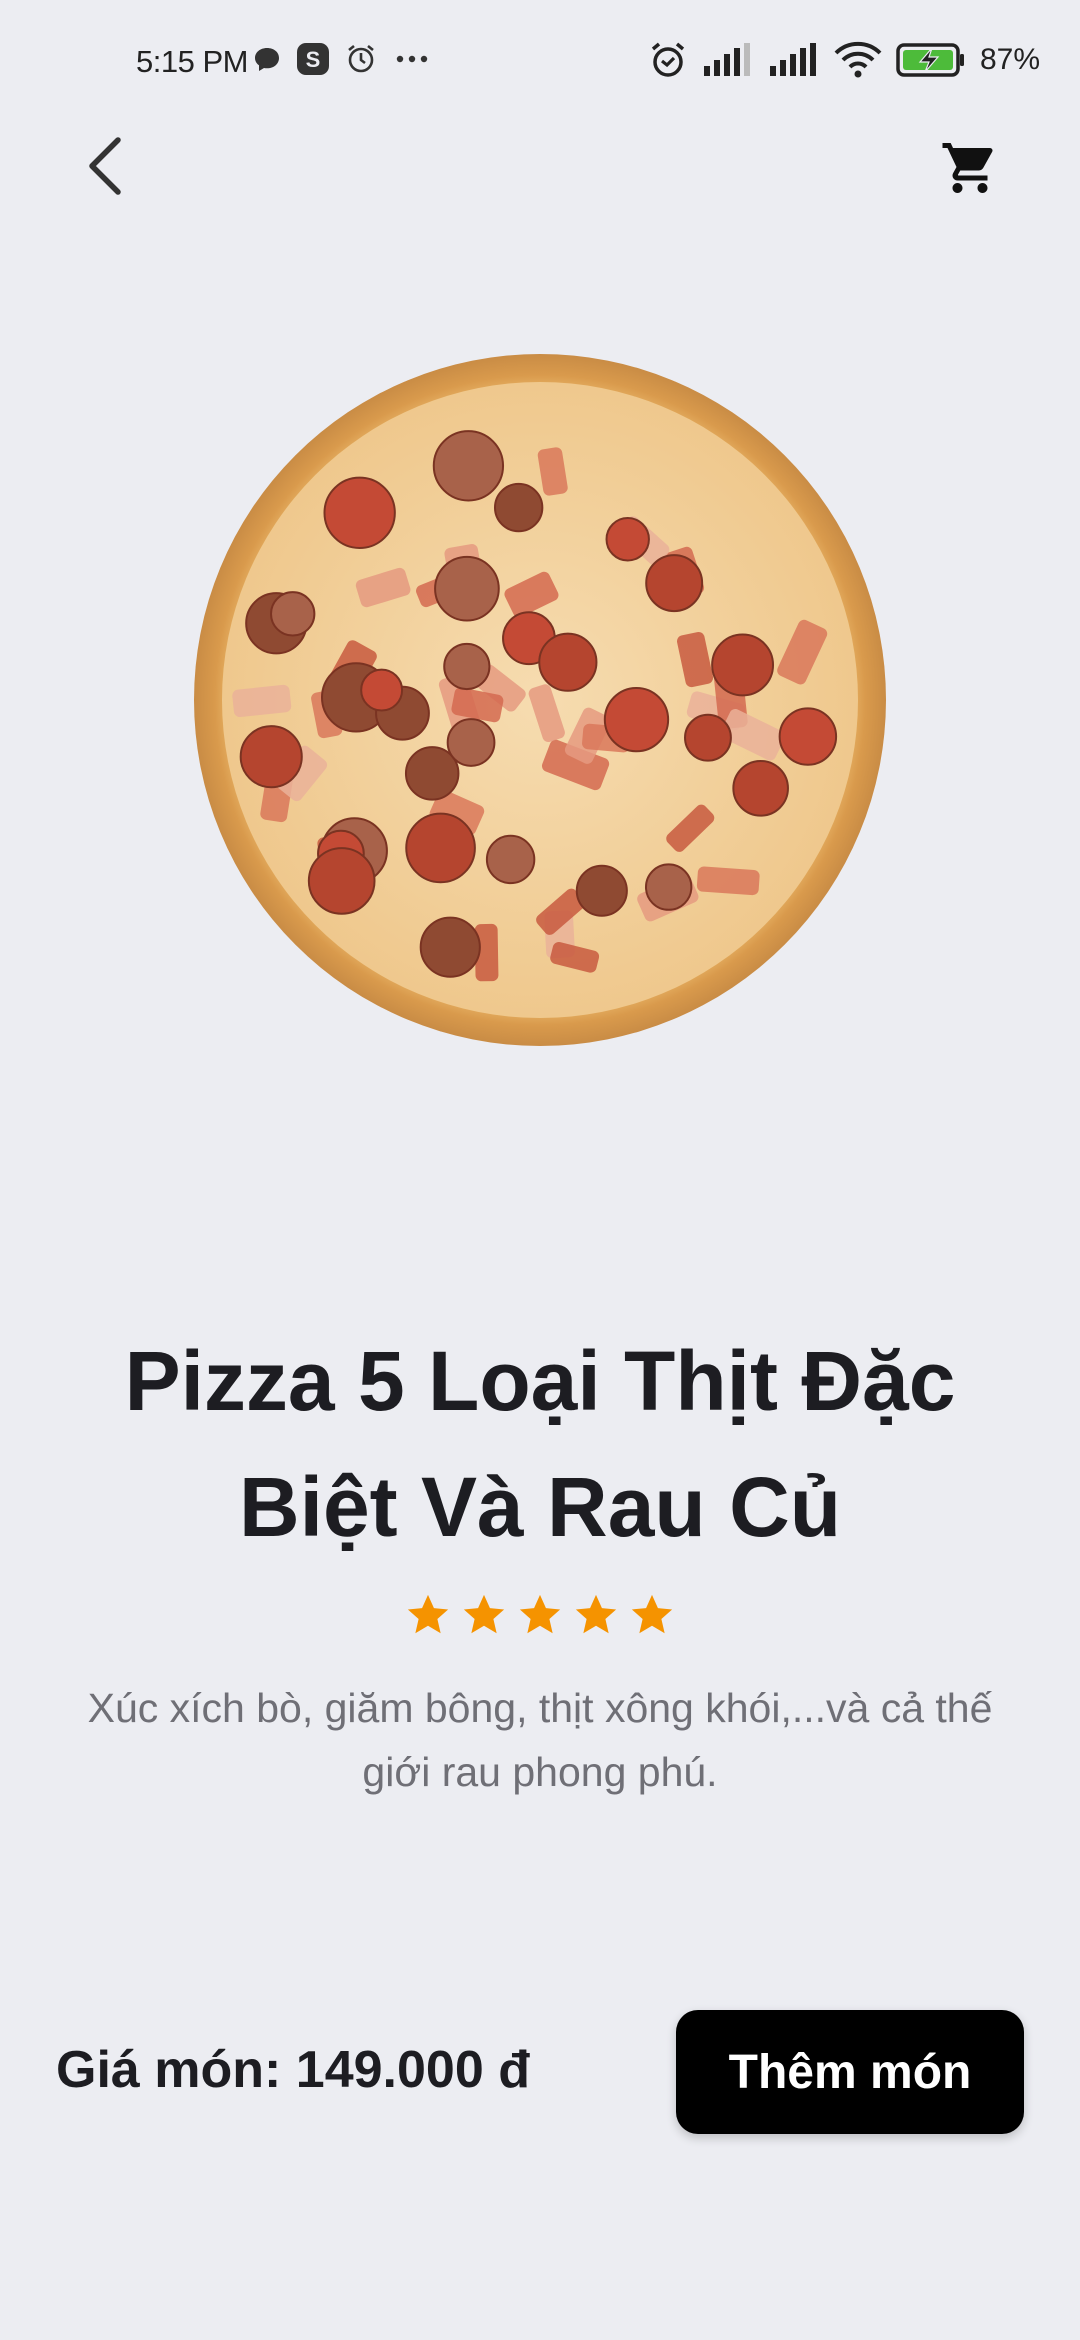 The image size is (1080, 2340). I want to click on add-item-button: Thêm món, so click(850, 2072).